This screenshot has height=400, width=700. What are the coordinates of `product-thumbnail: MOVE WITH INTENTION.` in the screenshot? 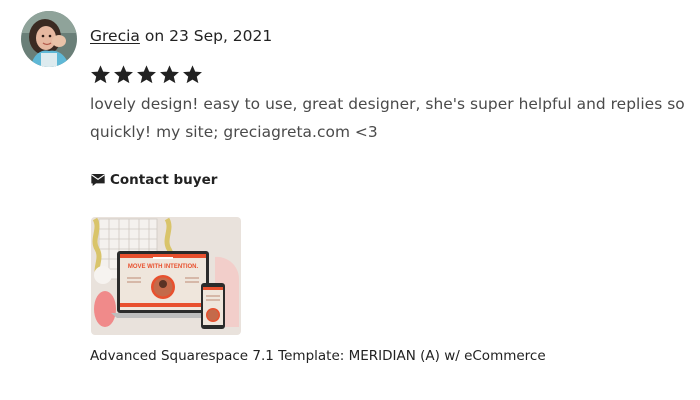 It's located at (166, 276).